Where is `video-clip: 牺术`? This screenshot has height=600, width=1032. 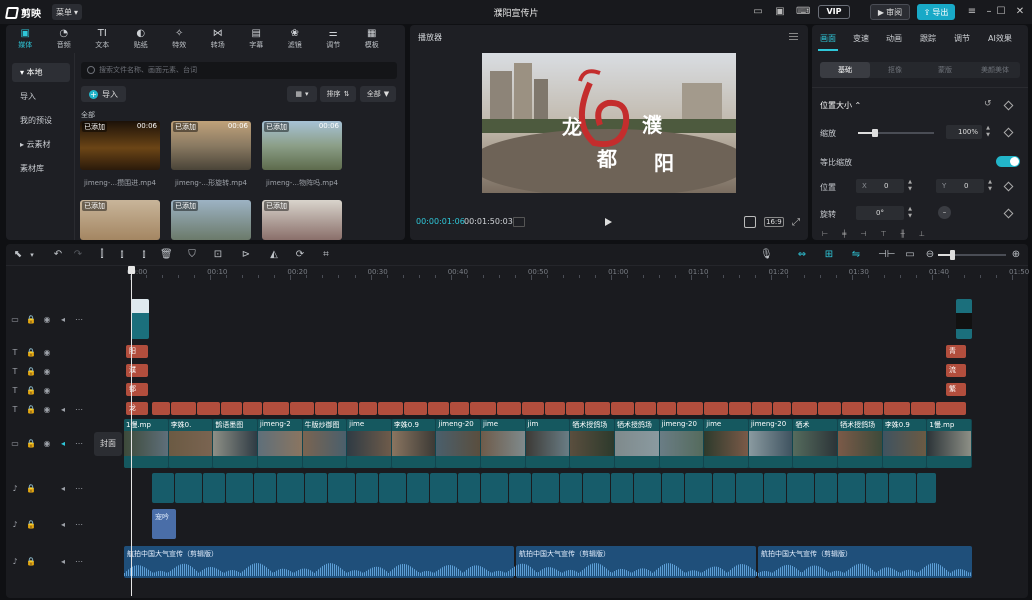 video-clip: 牺术 is located at coordinates (815, 443).